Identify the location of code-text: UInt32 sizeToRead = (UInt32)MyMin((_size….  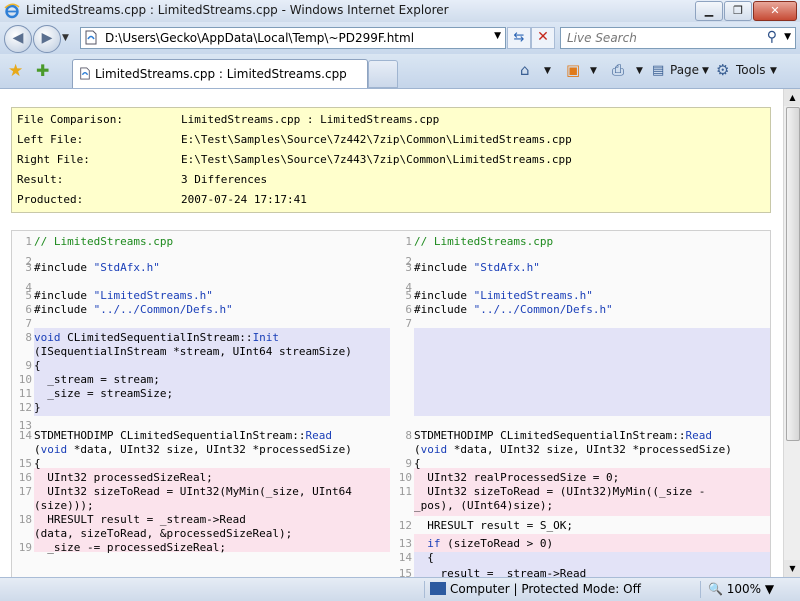
(560, 491).